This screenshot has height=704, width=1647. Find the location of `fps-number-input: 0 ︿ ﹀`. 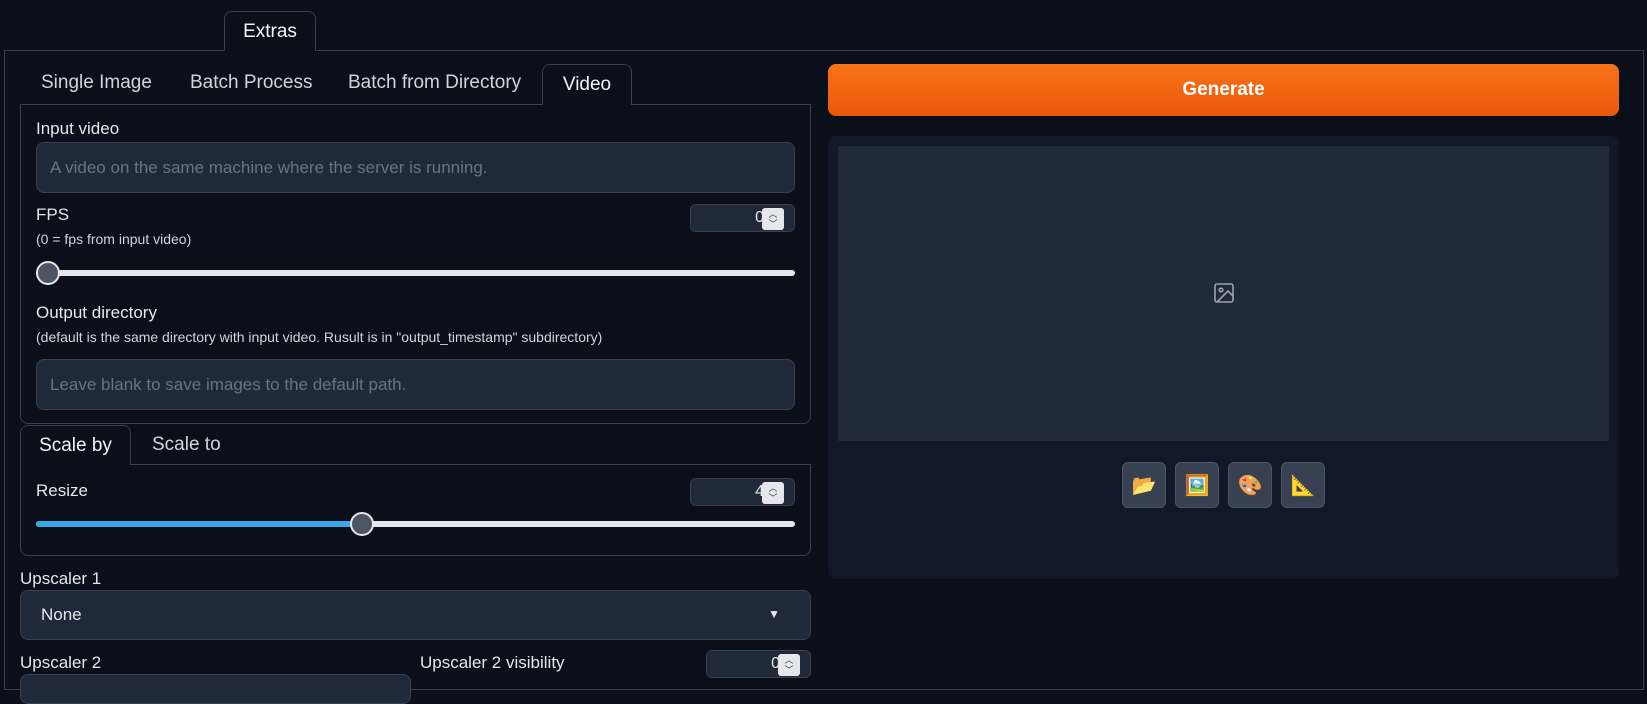

fps-number-input: 0 ︿ ﹀ is located at coordinates (742, 218).